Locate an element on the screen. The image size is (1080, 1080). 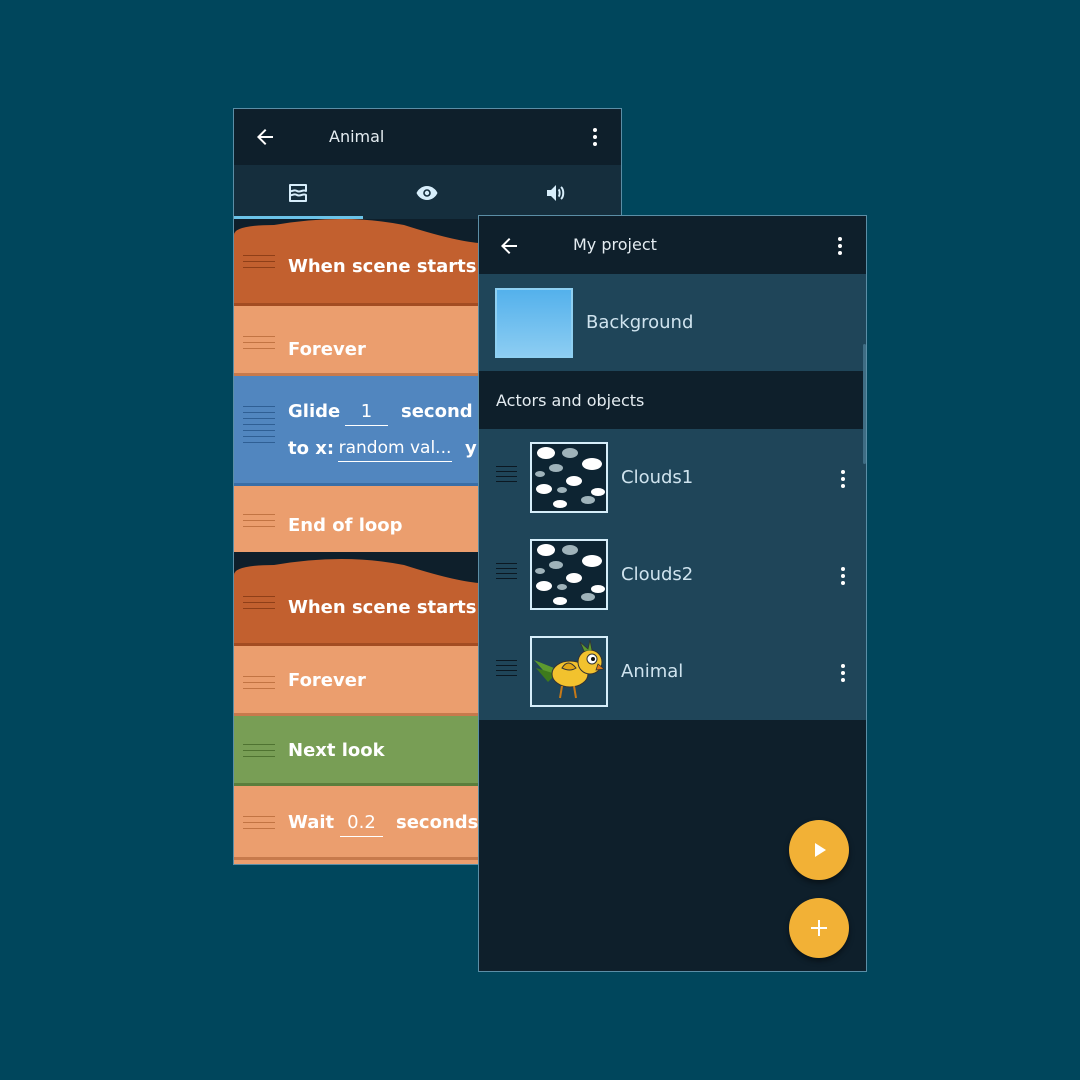
play-button is located at coordinates (819, 850).